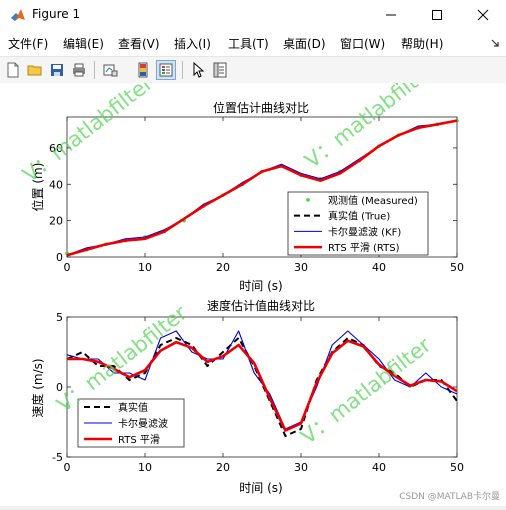  Describe the element at coordinates (260, 488) in the screenshot. I see `chart2-xlabel: 时间 (s)` at that location.